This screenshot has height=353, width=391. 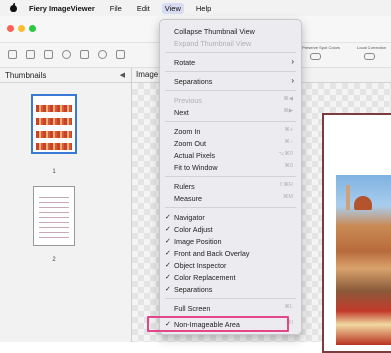 I want to click on print-icon, so click(x=84, y=54).